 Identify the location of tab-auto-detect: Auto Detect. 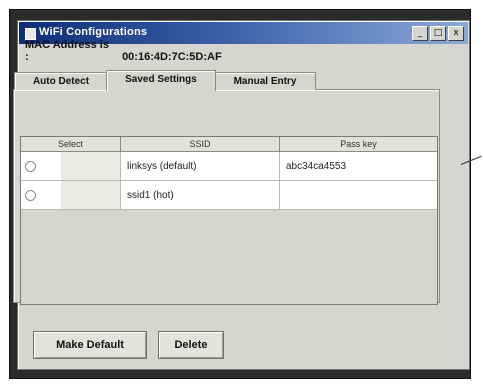
(61, 81).